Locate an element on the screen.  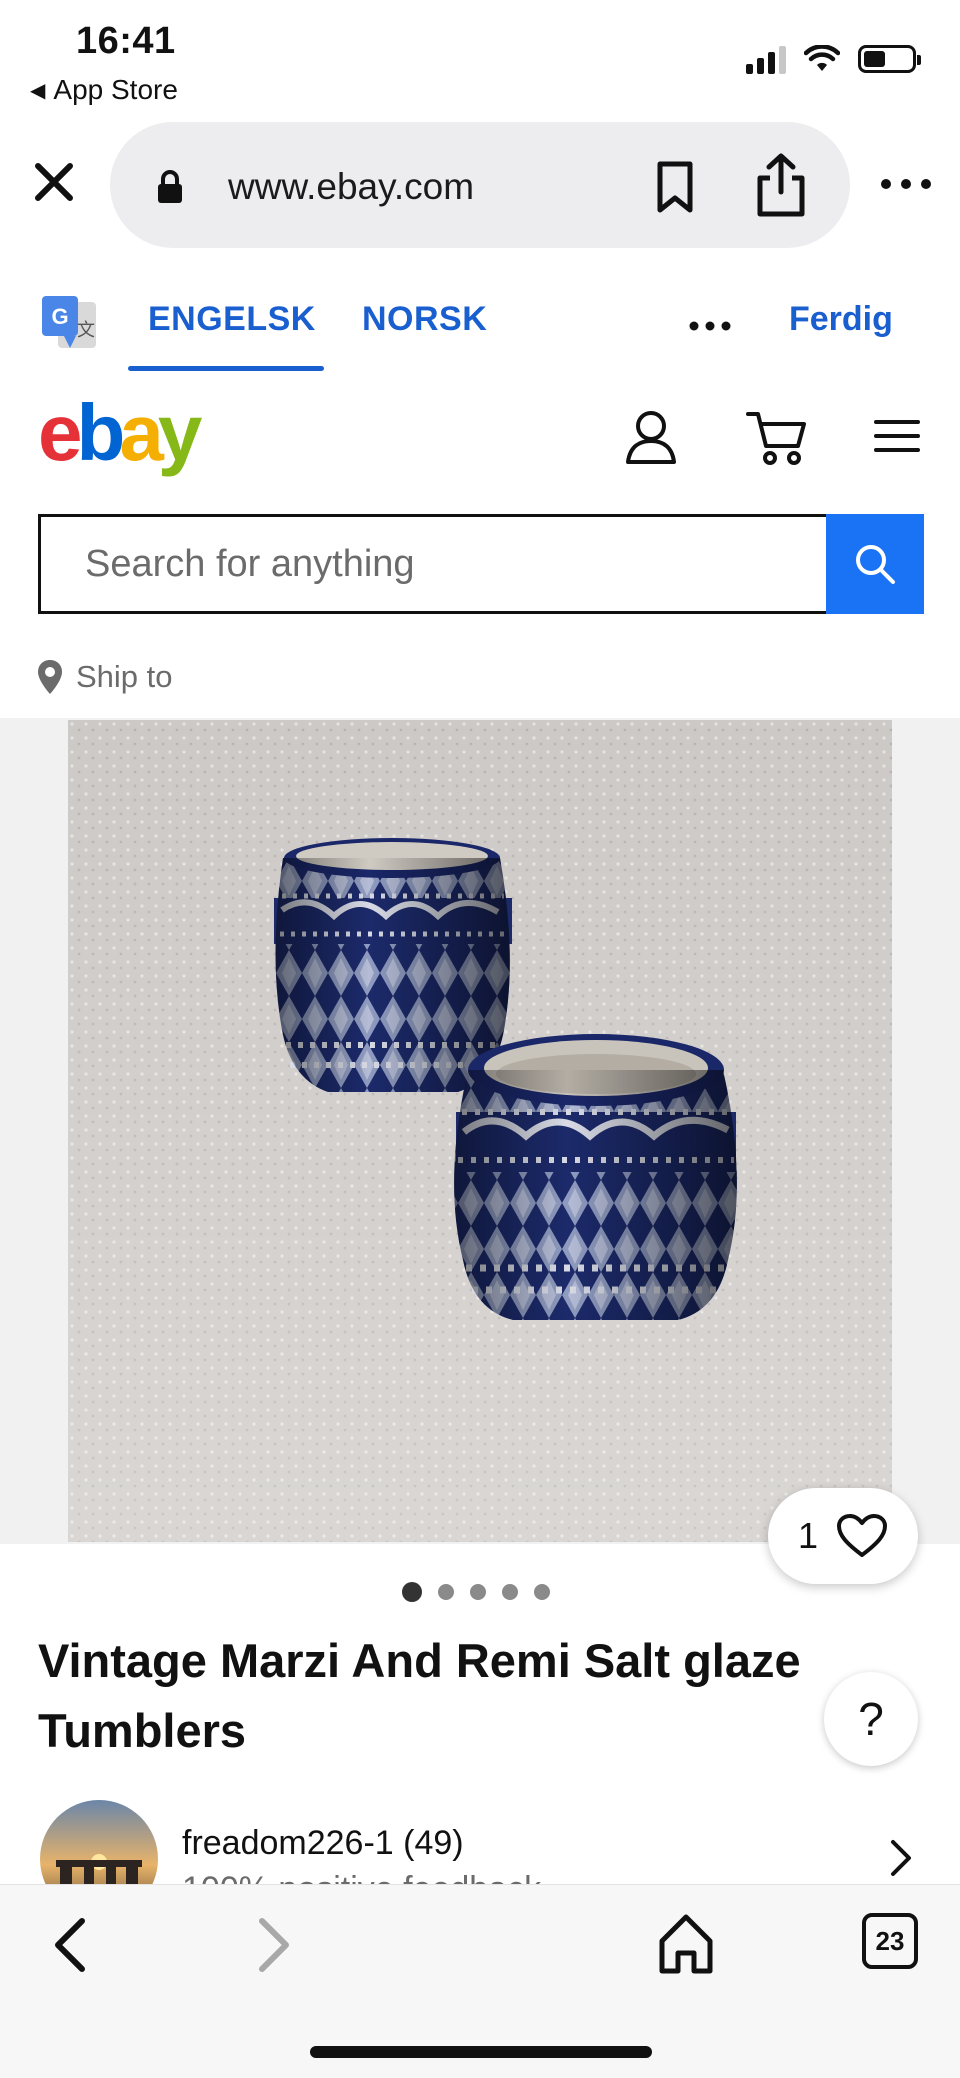
tabs-button: 23 is located at coordinates (890, 1941).